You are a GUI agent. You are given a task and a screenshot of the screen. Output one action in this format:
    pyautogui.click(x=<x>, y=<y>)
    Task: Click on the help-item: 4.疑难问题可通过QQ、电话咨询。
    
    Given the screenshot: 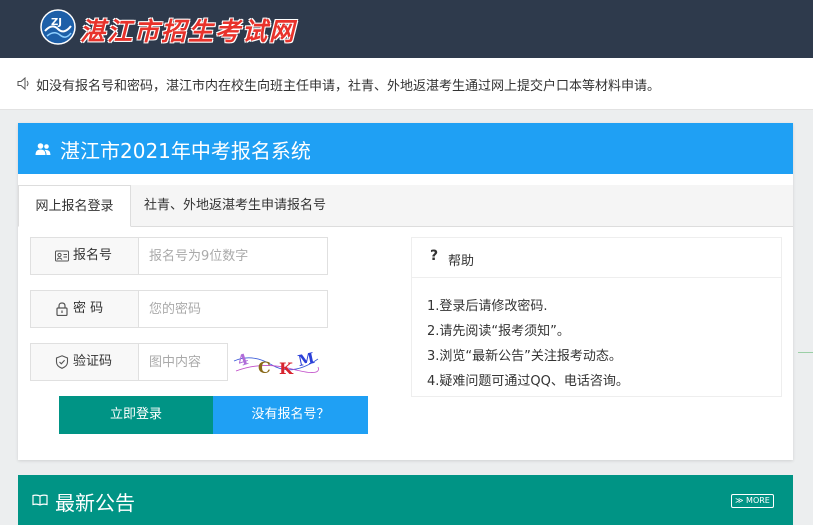 What is the action you would take?
    pyautogui.click(x=528, y=381)
    